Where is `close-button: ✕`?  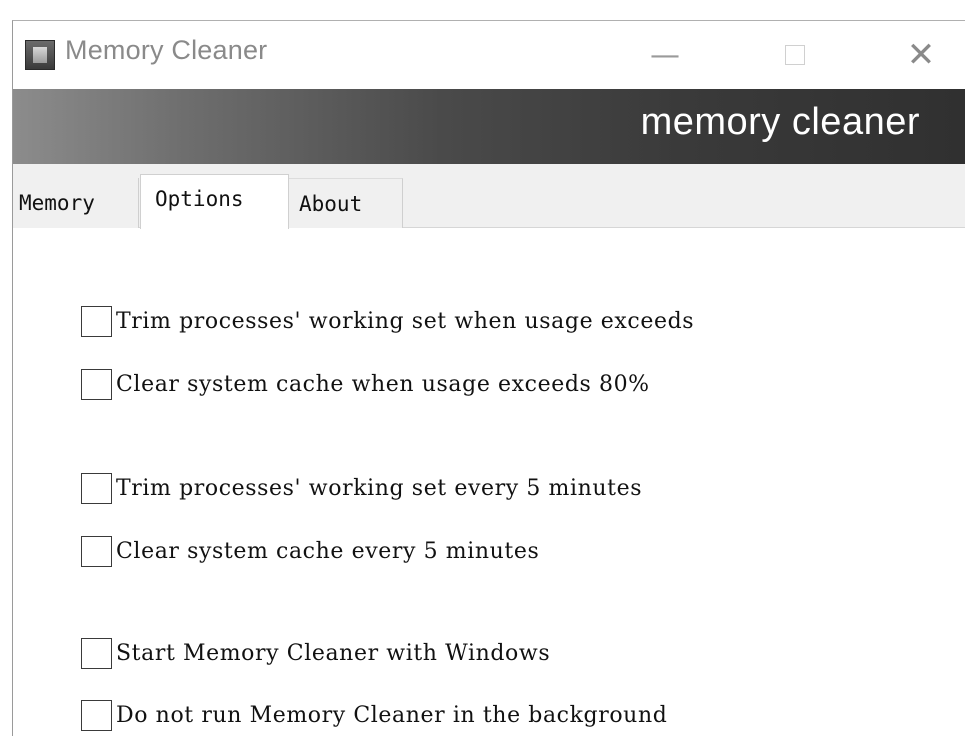
close-button: ✕ is located at coordinates (921, 55).